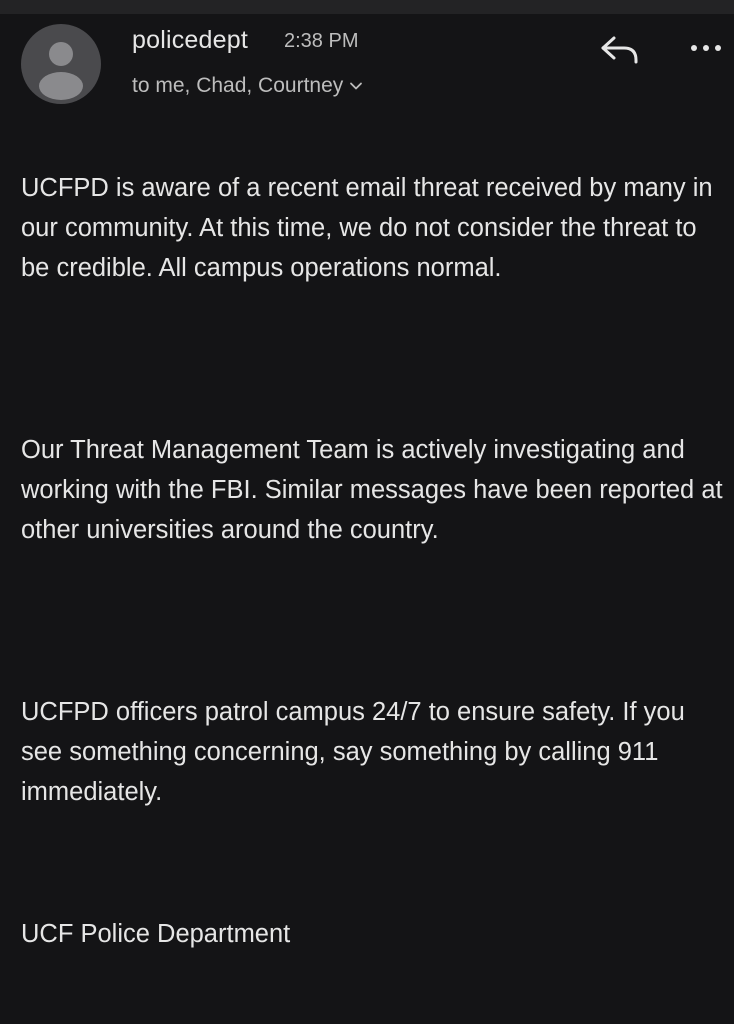 This screenshot has width=734, height=1024. I want to click on sender-avatar, so click(61, 64).